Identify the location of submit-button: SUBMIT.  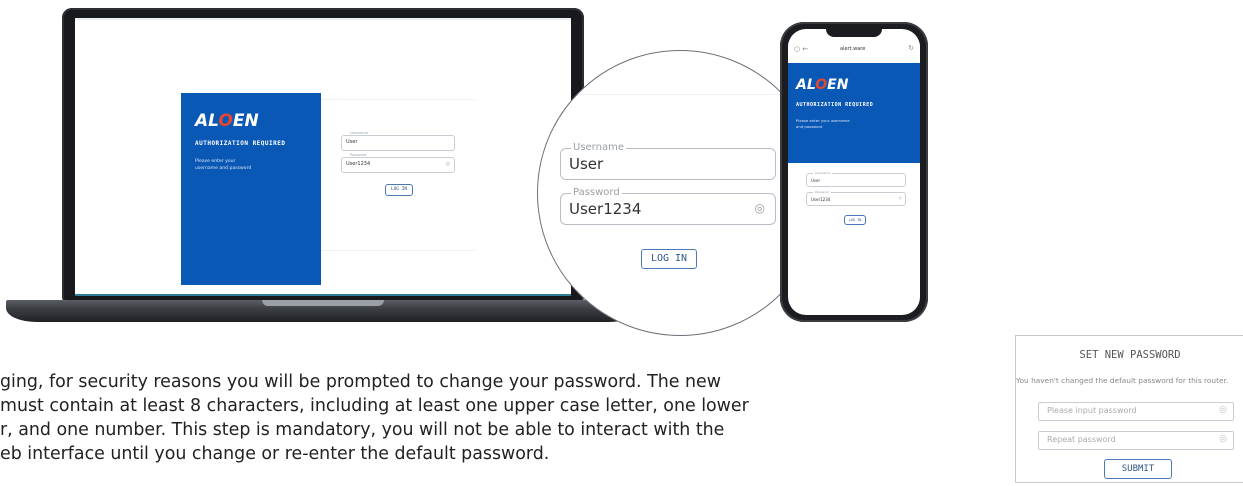
(1138, 469).